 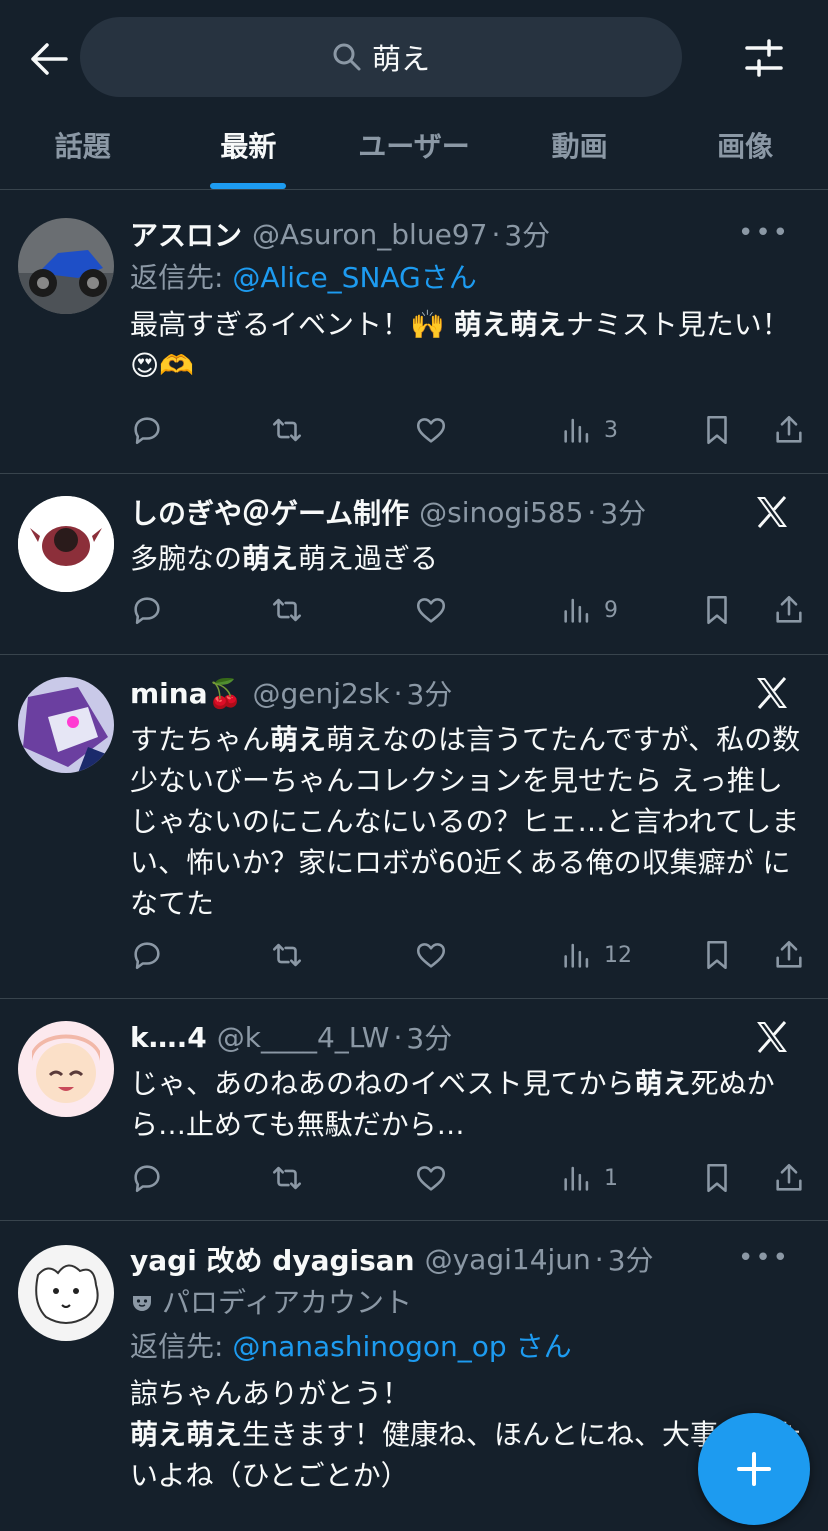 What do you see at coordinates (611, 610) in the screenshot?
I see `view-count: 9` at bounding box center [611, 610].